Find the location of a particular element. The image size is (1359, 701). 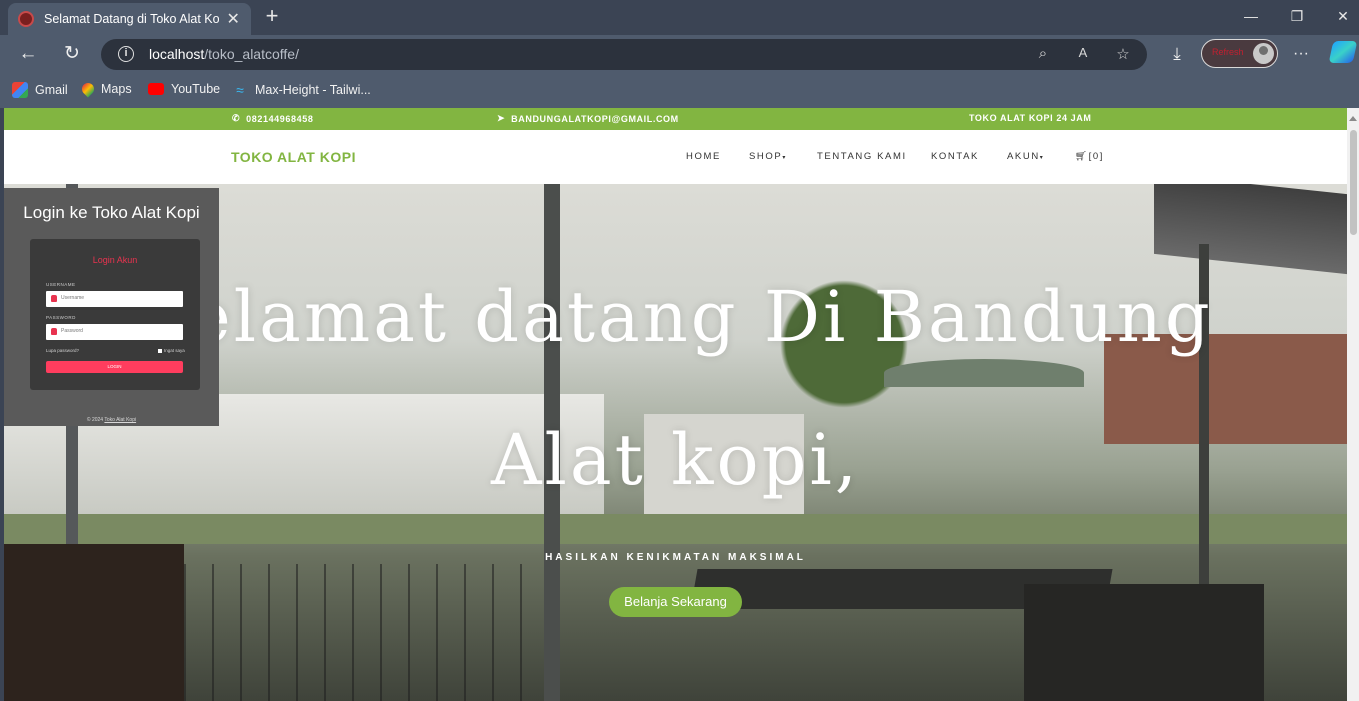

address-bar: i localhost/toko_alatcoffe/ ⌕ A ☆ is located at coordinates (624, 54).